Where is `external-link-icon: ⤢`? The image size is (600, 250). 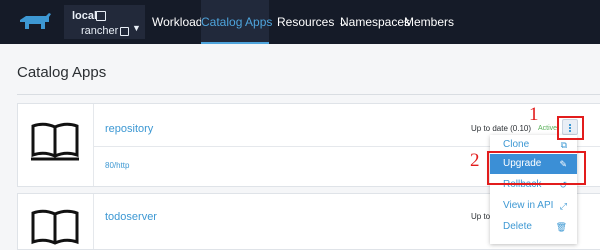
external-link-icon: ⤢ is located at coordinates (563, 206).